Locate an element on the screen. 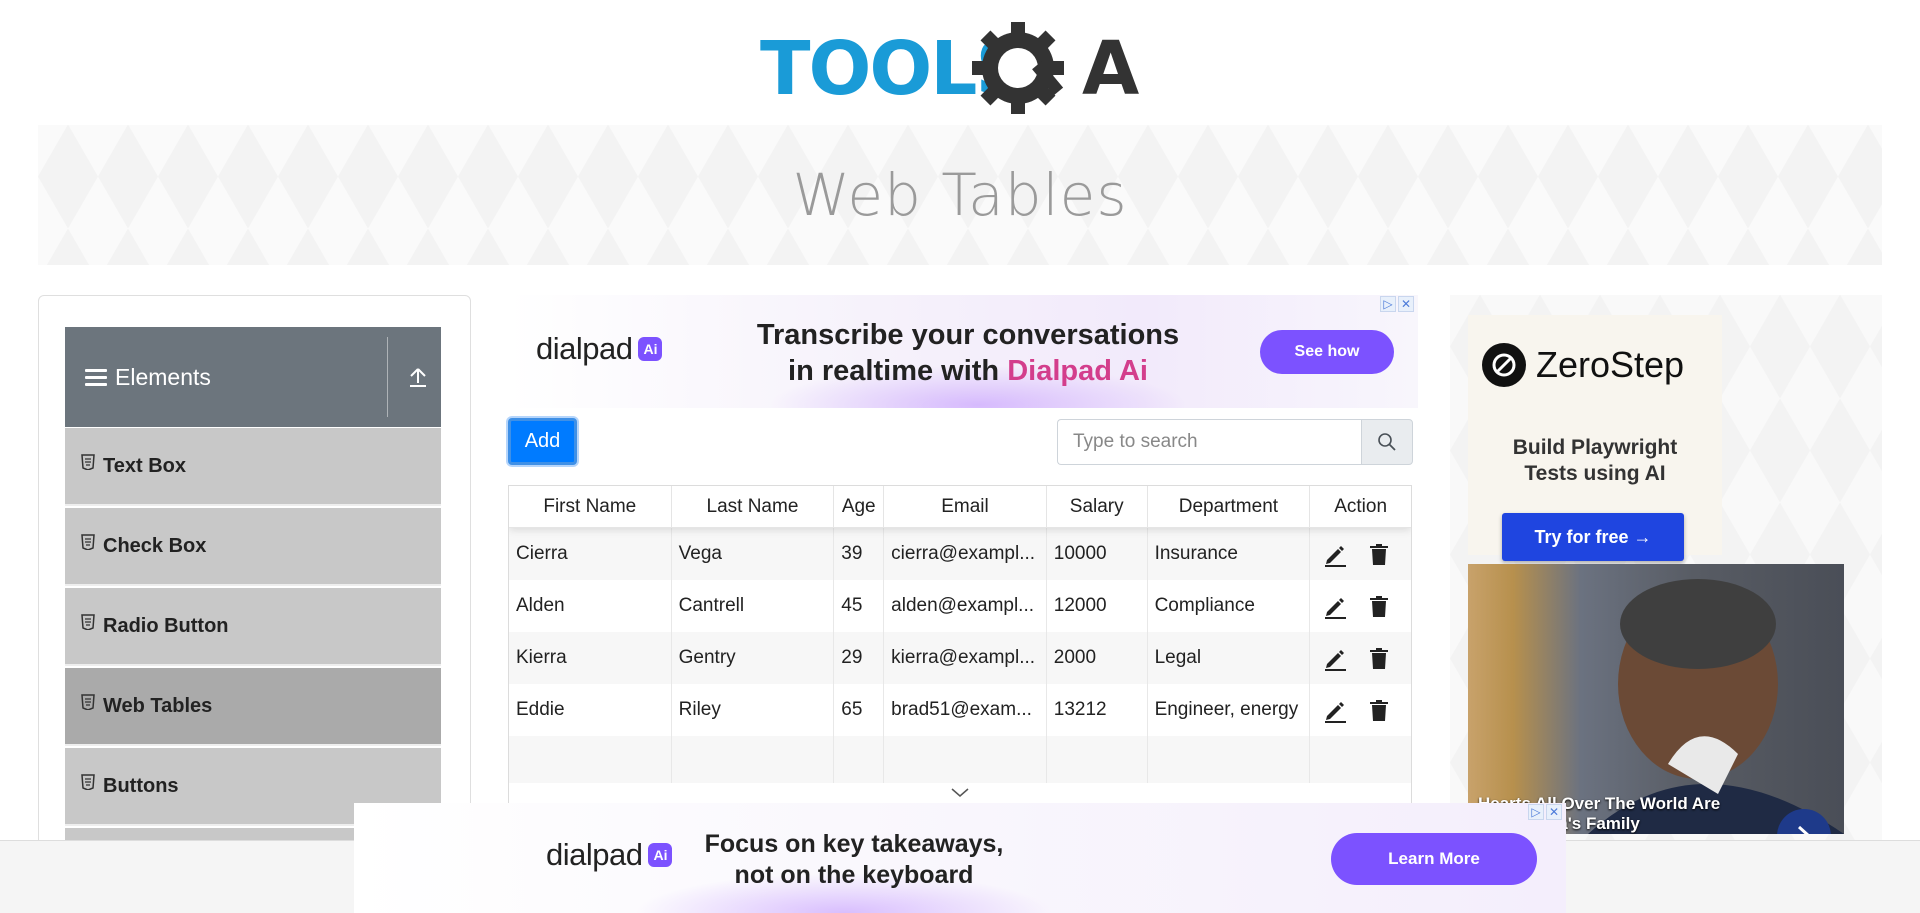 The image size is (1920, 913). cell-salary: 2000 is located at coordinates (1097, 658).